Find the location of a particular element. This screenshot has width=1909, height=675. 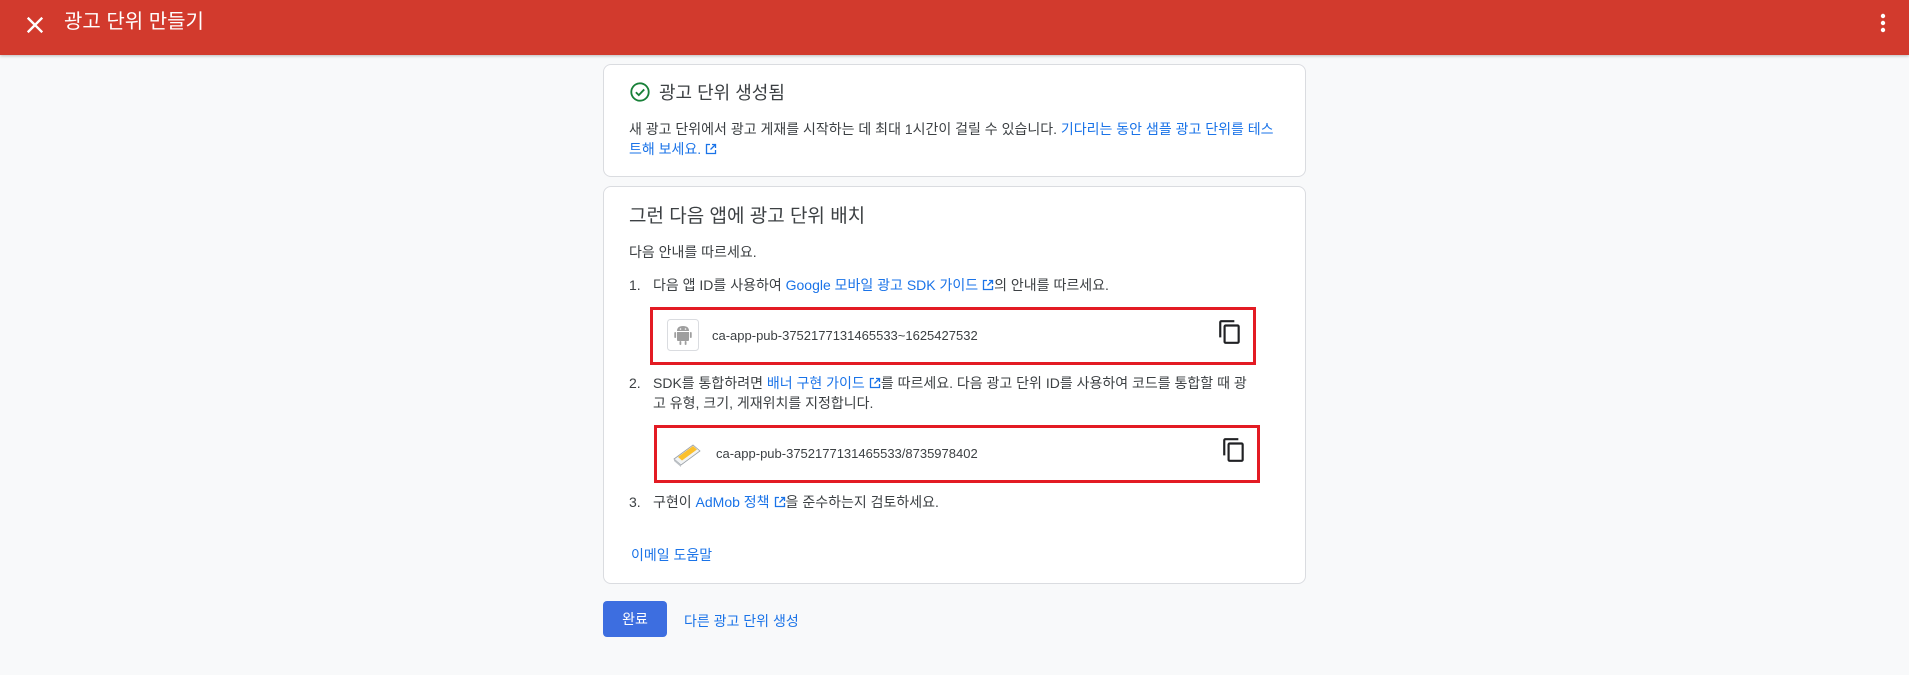

placement-heading: 그런 다음 앱에 광고 단위 배치 is located at coordinates (747, 216).